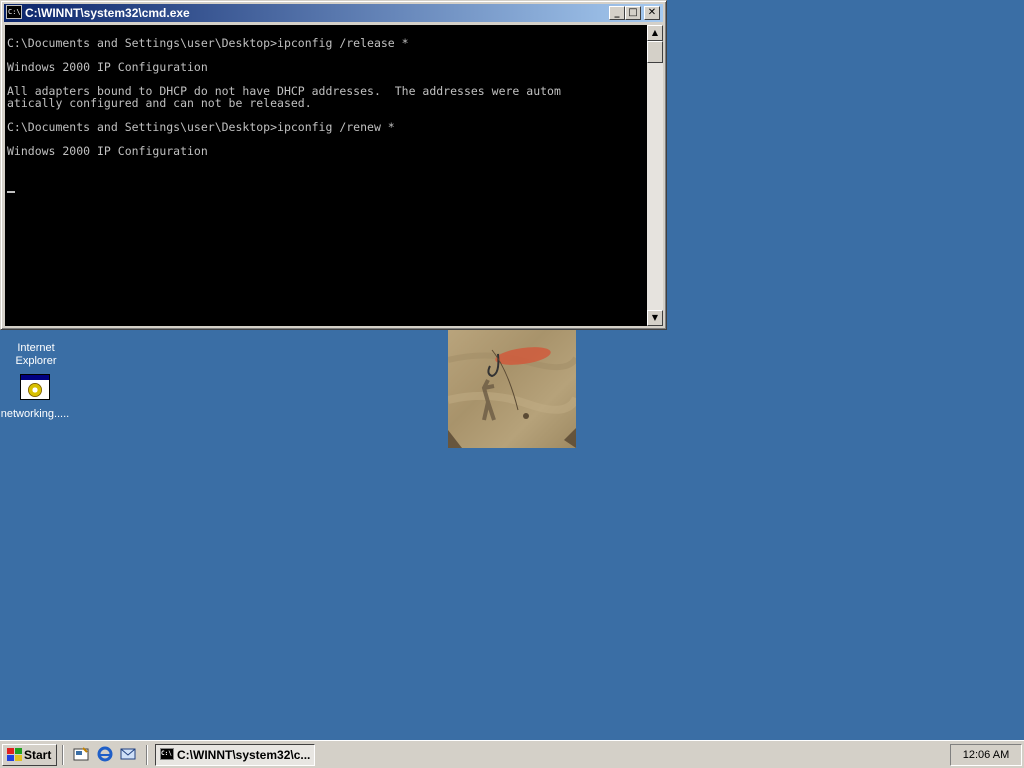  Describe the element at coordinates (128, 755) in the screenshot. I see `outlook-express-icon` at that location.